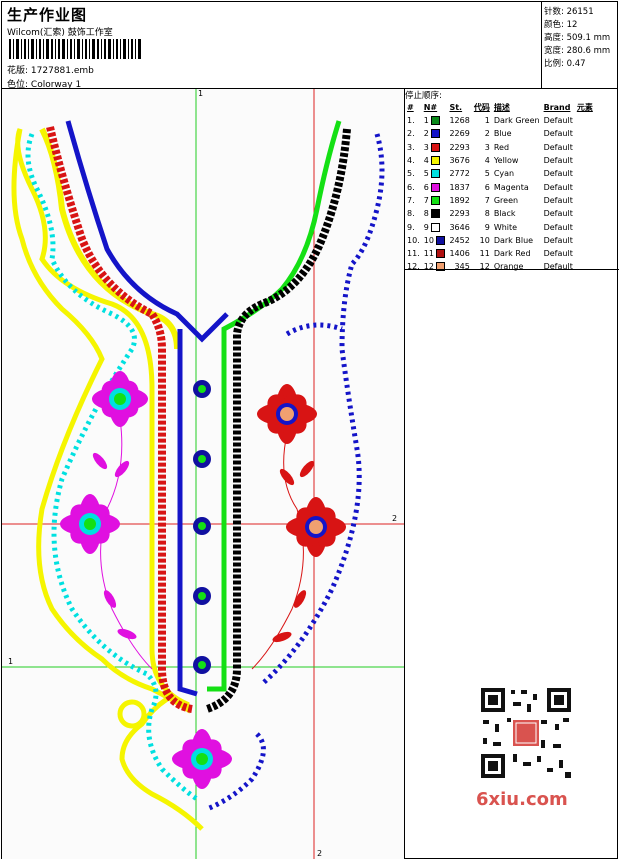 This screenshot has height=861, width=620. Describe the element at coordinates (411, 227) in the screenshot. I see `row-index: 9.` at that location.